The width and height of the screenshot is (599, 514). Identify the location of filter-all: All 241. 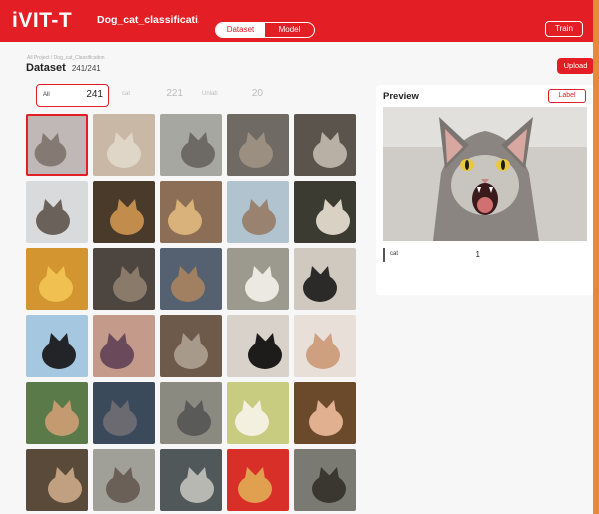
(72, 95).